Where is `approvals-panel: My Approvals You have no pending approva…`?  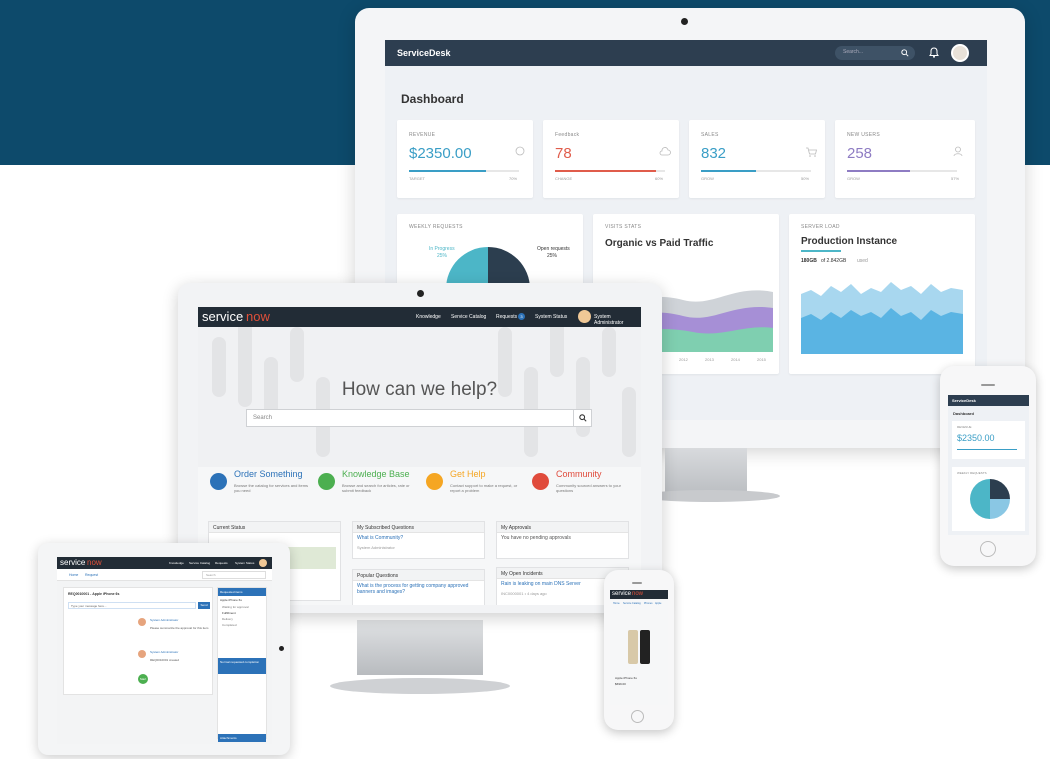 approvals-panel: My Approvals You have no pending approva… is located at coordinates (562, 540).